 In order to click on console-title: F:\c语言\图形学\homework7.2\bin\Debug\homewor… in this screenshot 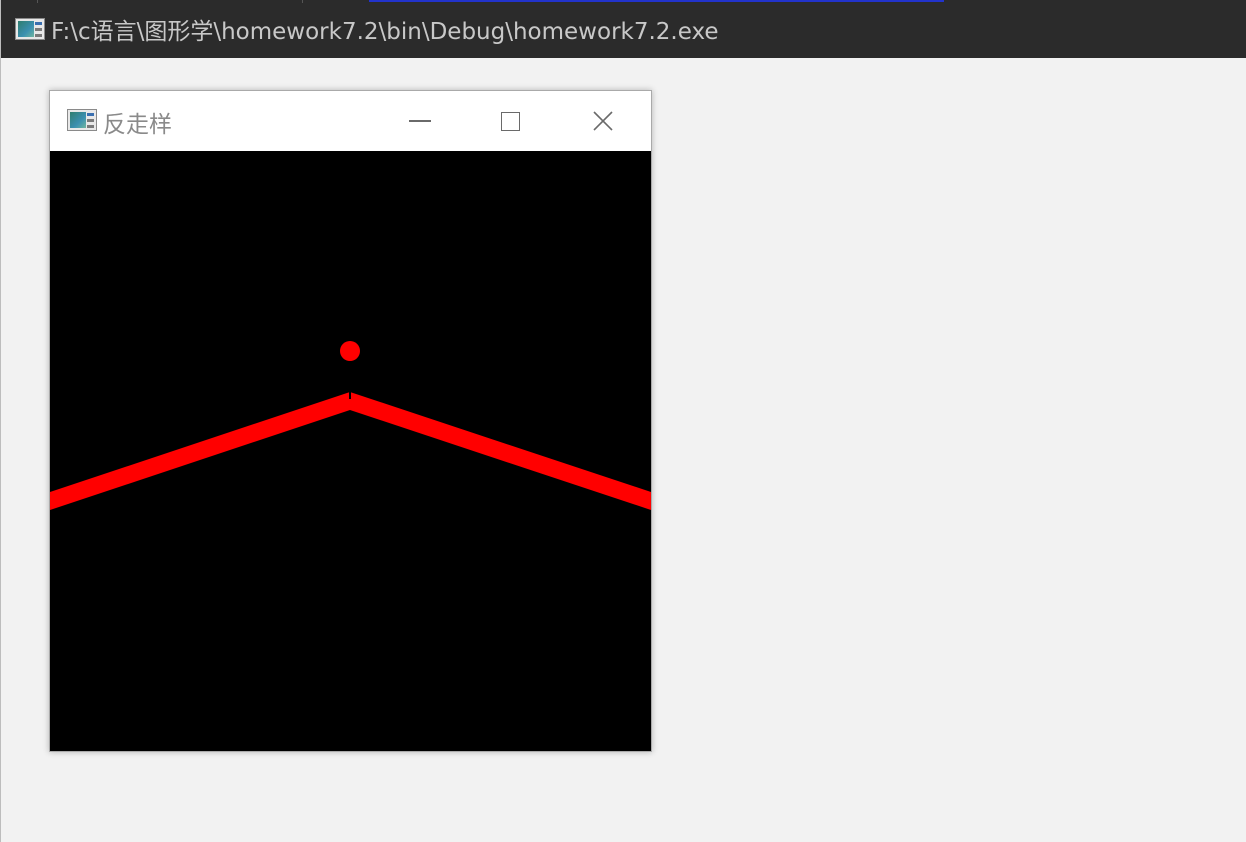, I will do `click(385, 32)`.